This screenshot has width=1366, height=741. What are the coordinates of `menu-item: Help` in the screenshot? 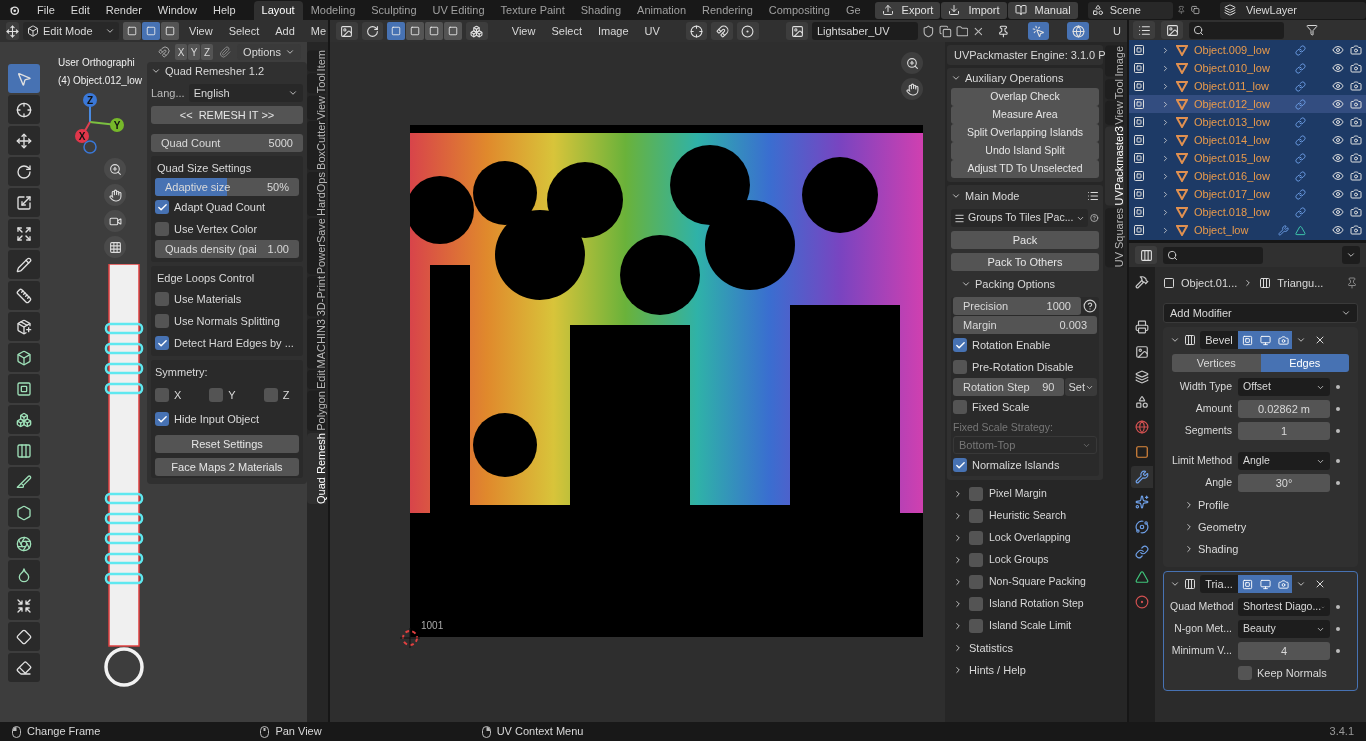 It's located at (224, 10).